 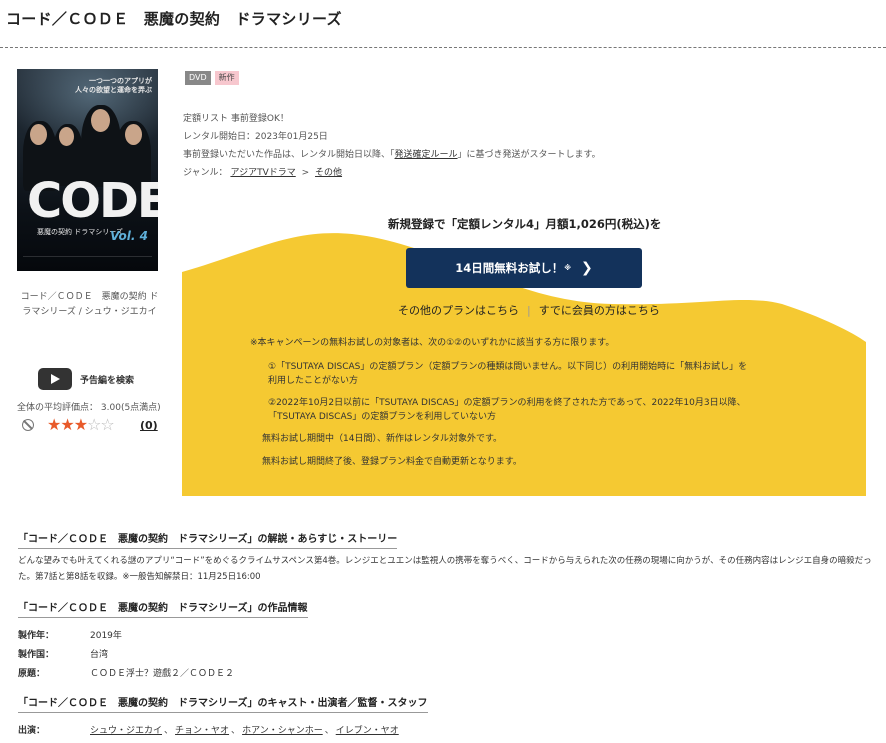 What do you see at coordinates (32, 731) in the screenshot?
I see `cast-label: 出演：` at bounding box center [32, 731].